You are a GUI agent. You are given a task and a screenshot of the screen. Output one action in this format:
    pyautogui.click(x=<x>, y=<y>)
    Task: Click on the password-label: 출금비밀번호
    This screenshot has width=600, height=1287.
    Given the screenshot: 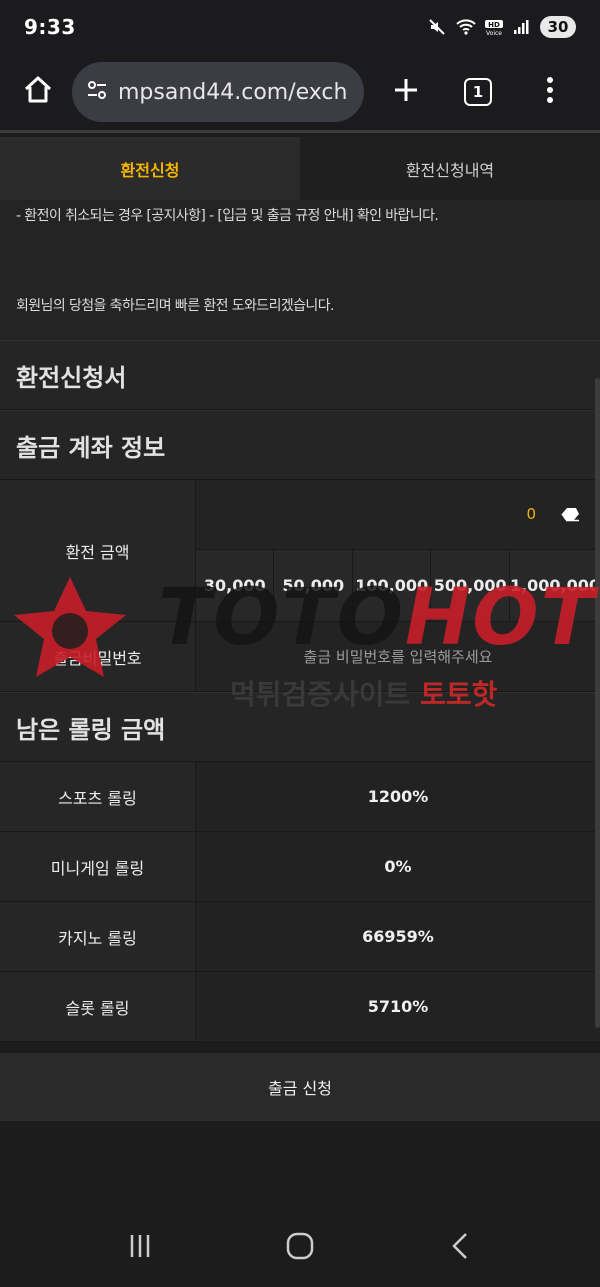 What is the action you would take?
    pyautogui.click(x=98, y=656)
    